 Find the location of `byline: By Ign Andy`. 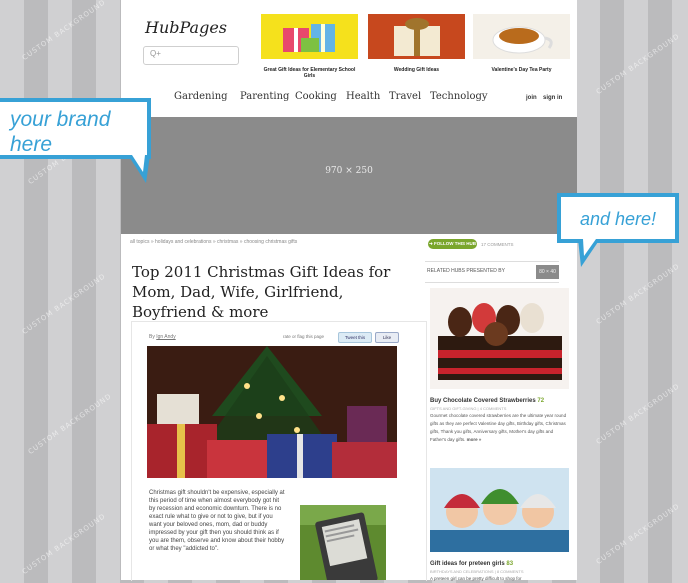

byline: By Ign Andy is located at coordinates (162, 337).